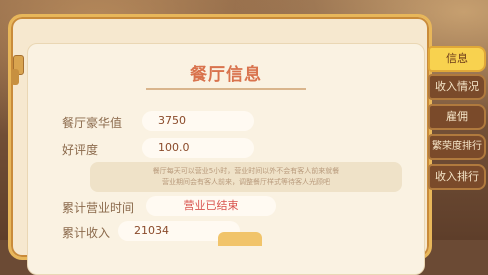 This screenshot has height=275, width=488. Describe the element at coordinates (457, 147) in the screenshot. I see `tab-prosperity-rank: 繁荣度排行` at that location.